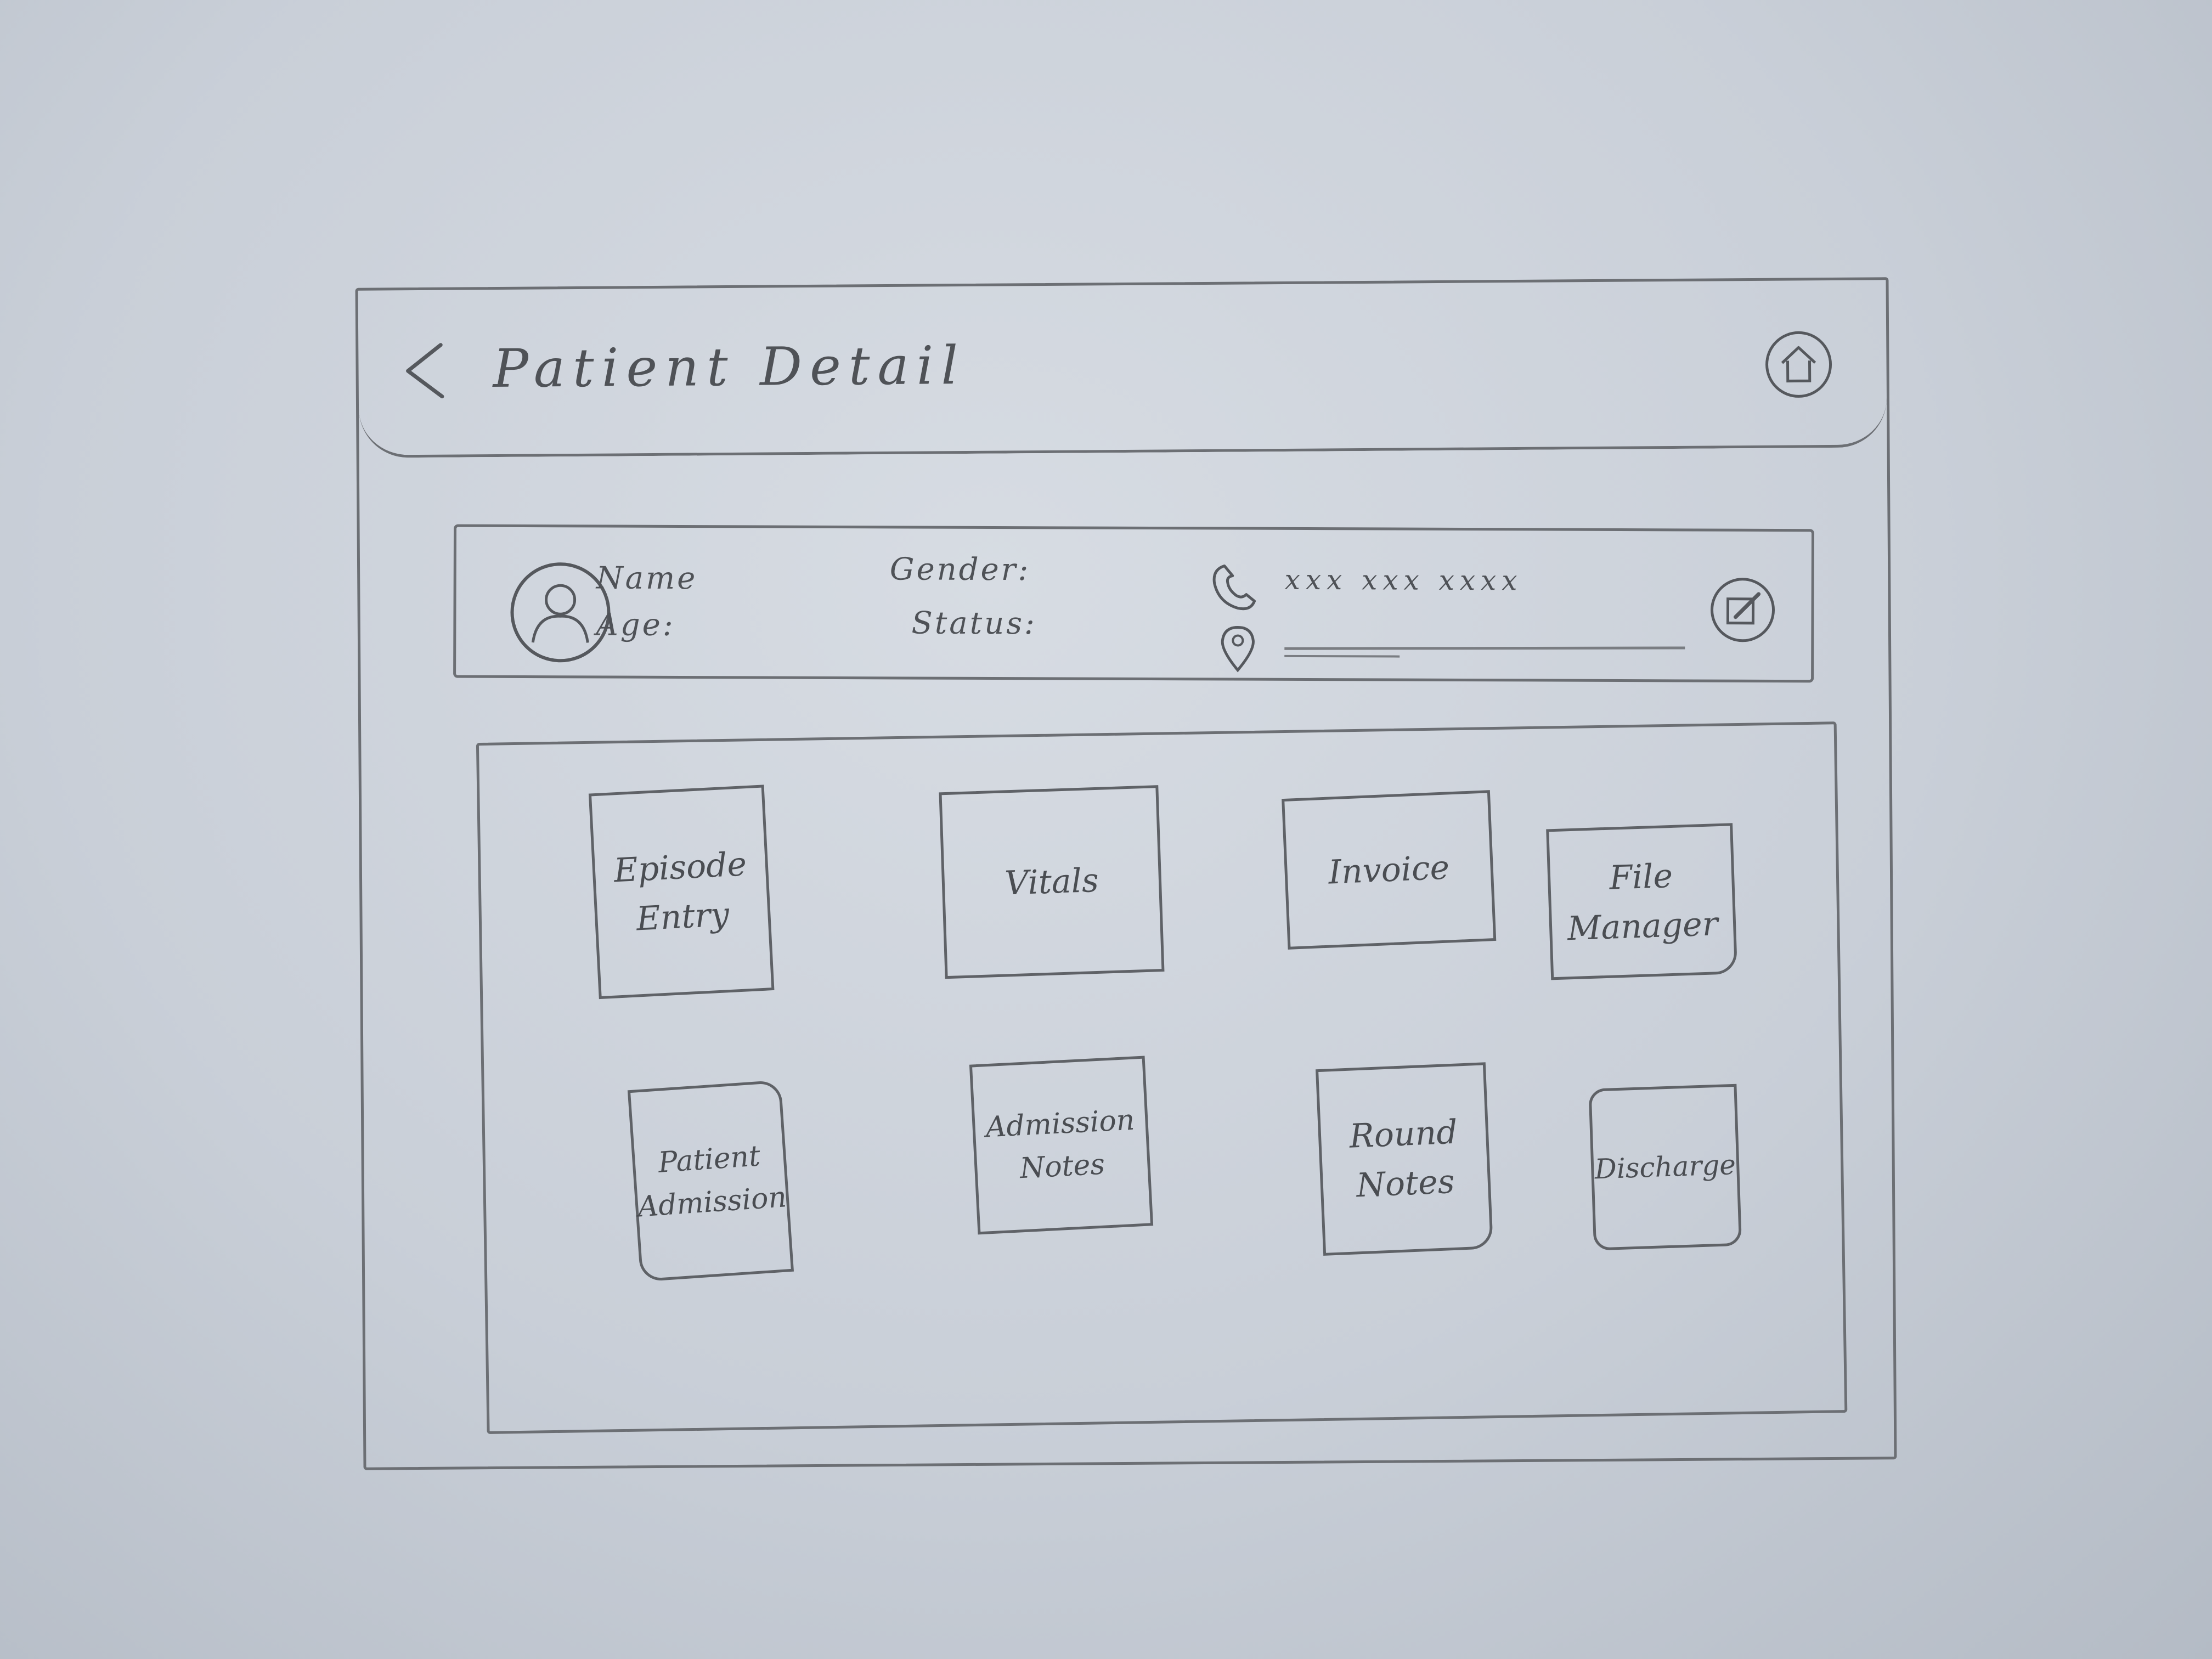  I want to click on back-button, so click(429, 370).